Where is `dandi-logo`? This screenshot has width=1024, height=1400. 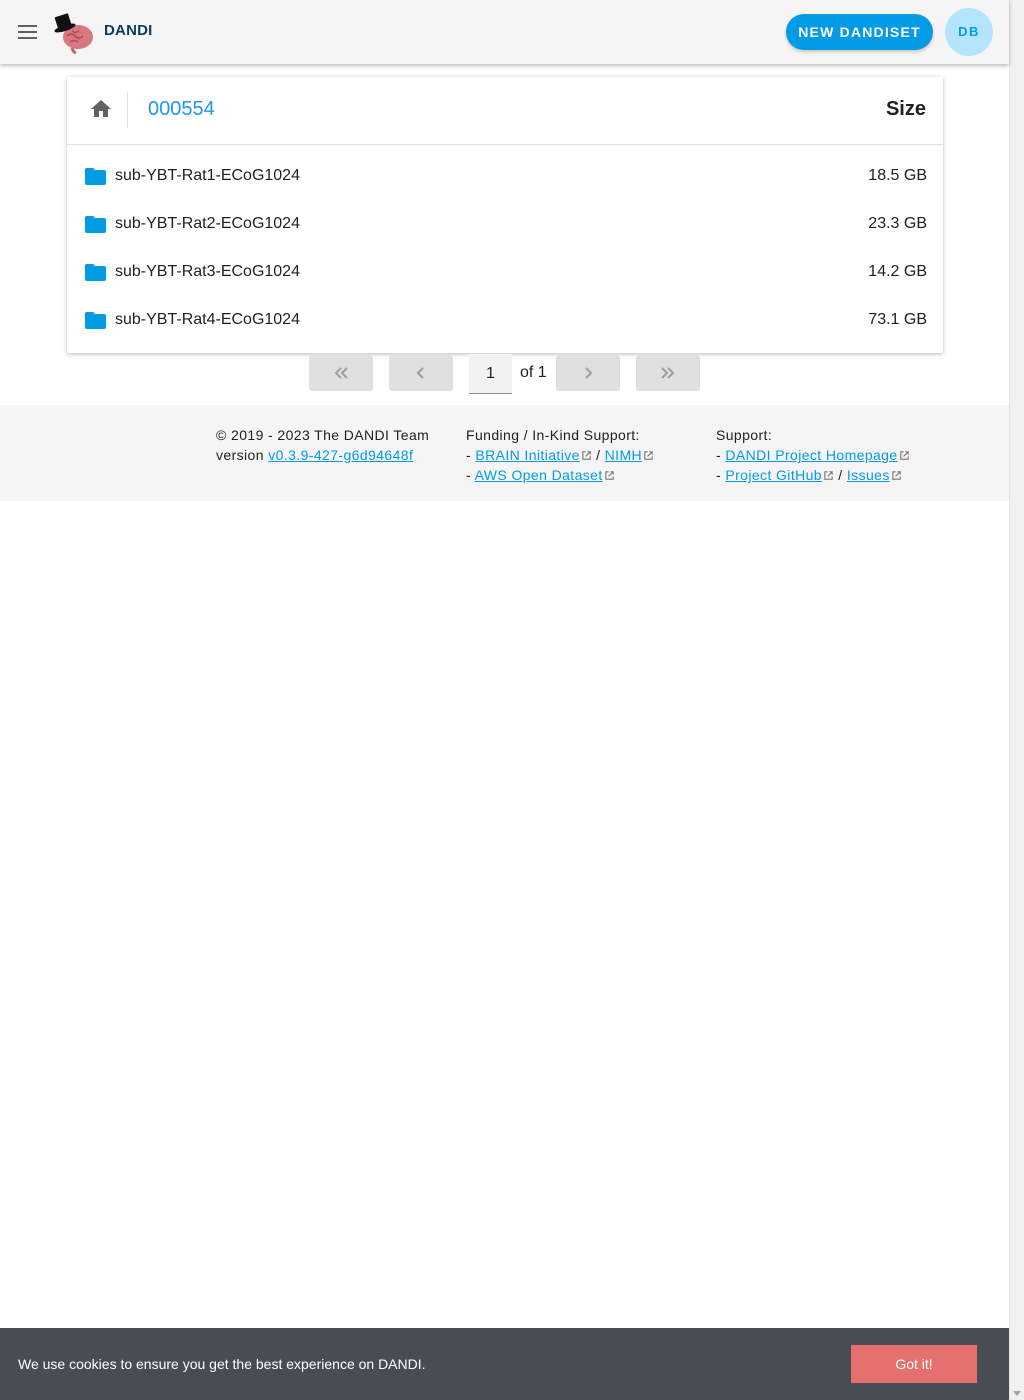
dandi-logo is located at coordinates (74, 32).